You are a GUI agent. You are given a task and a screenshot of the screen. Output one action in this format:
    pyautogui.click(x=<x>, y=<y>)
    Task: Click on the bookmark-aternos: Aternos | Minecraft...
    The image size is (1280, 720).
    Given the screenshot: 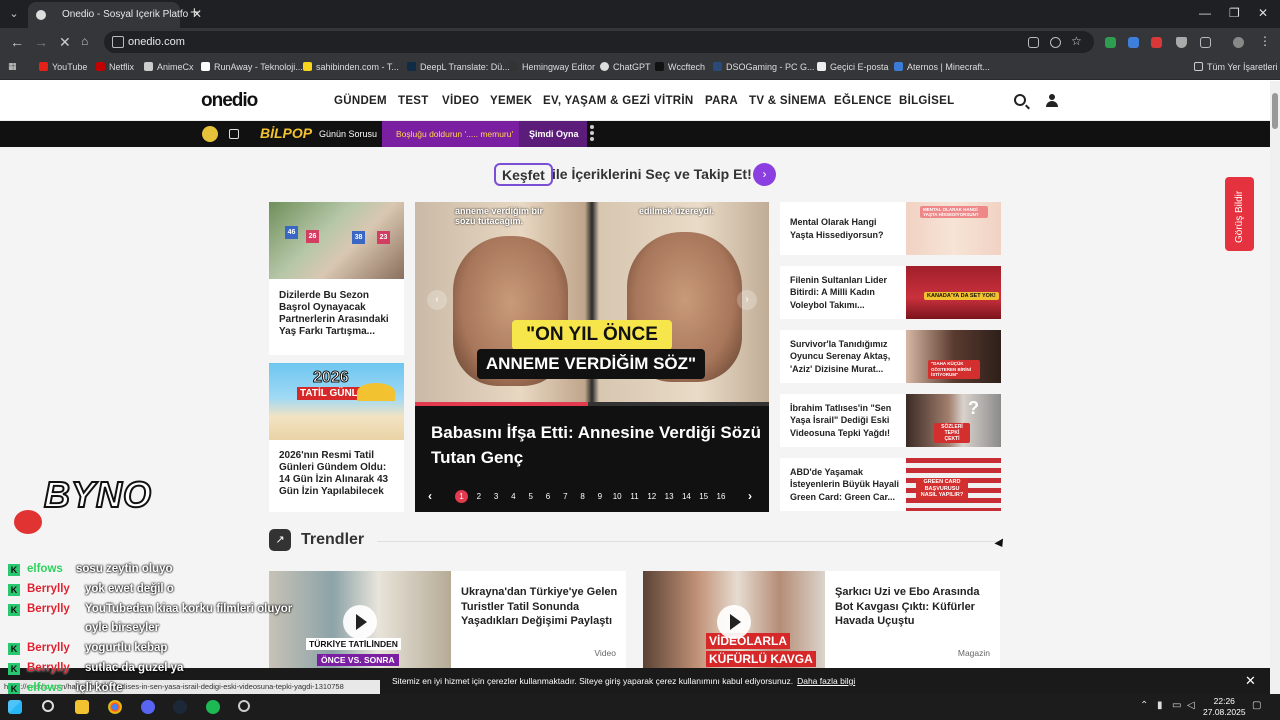 What is the action you would take?
    pyautogui.click(x=942, y=67)
    